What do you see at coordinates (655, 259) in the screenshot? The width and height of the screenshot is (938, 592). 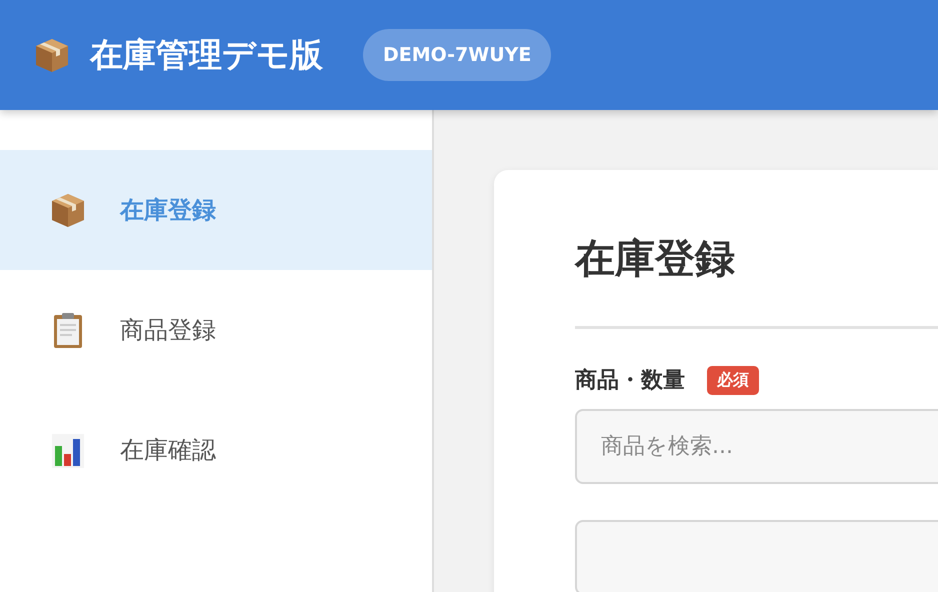 I see `form-title: 在庫登録` at bounding box center [655, 259].